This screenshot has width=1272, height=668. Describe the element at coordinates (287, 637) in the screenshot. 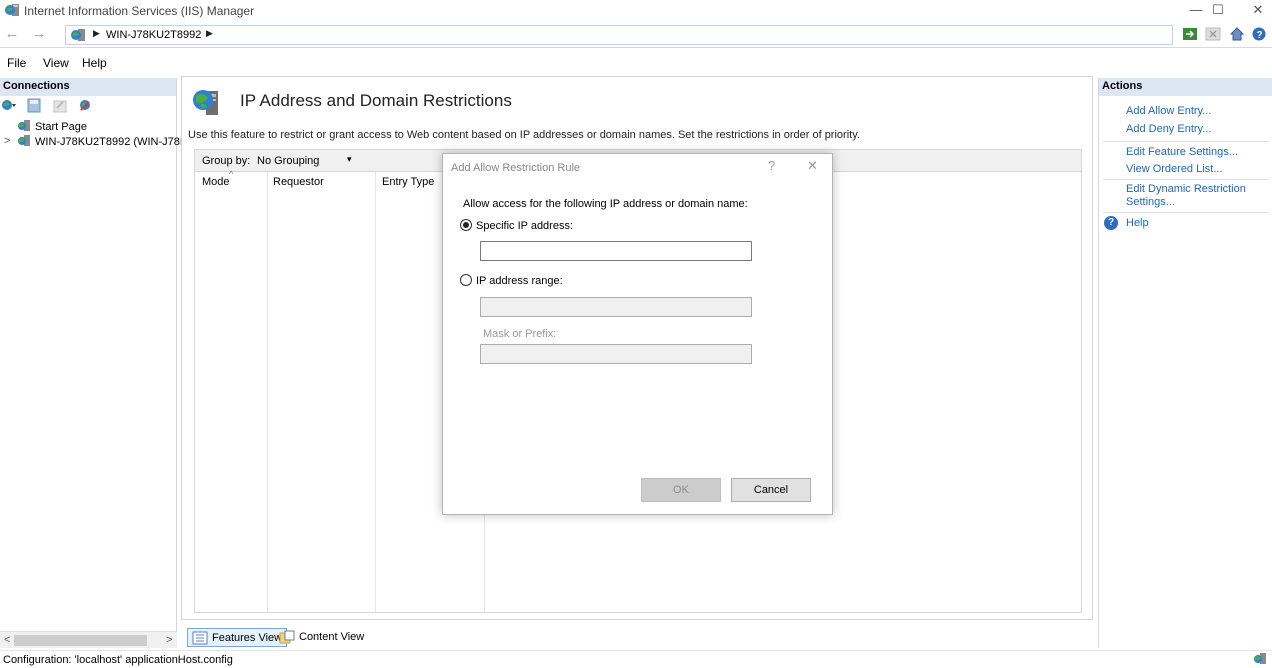

I see `content-view-icon` at that location.